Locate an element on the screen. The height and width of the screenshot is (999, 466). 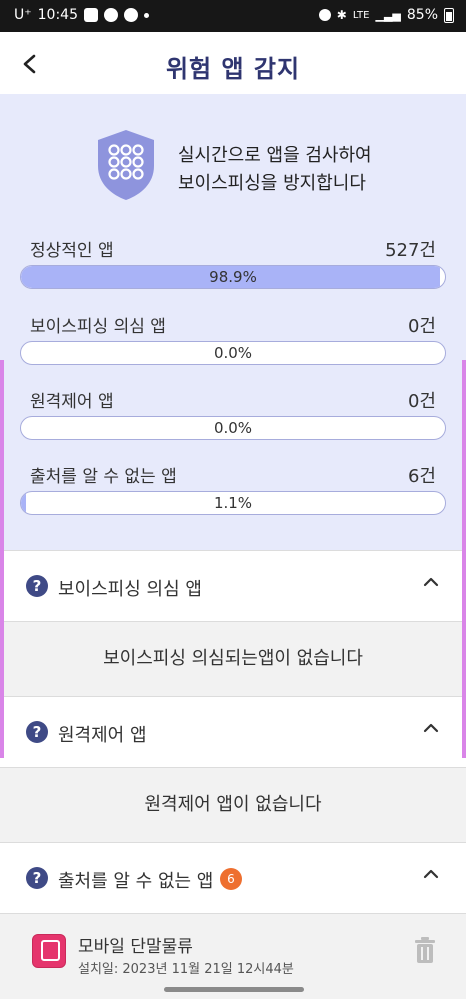
status-bar: U⁺ 10:45 ✱ LTE ▁▃▅ 85% is located at coordinates (233, 16).